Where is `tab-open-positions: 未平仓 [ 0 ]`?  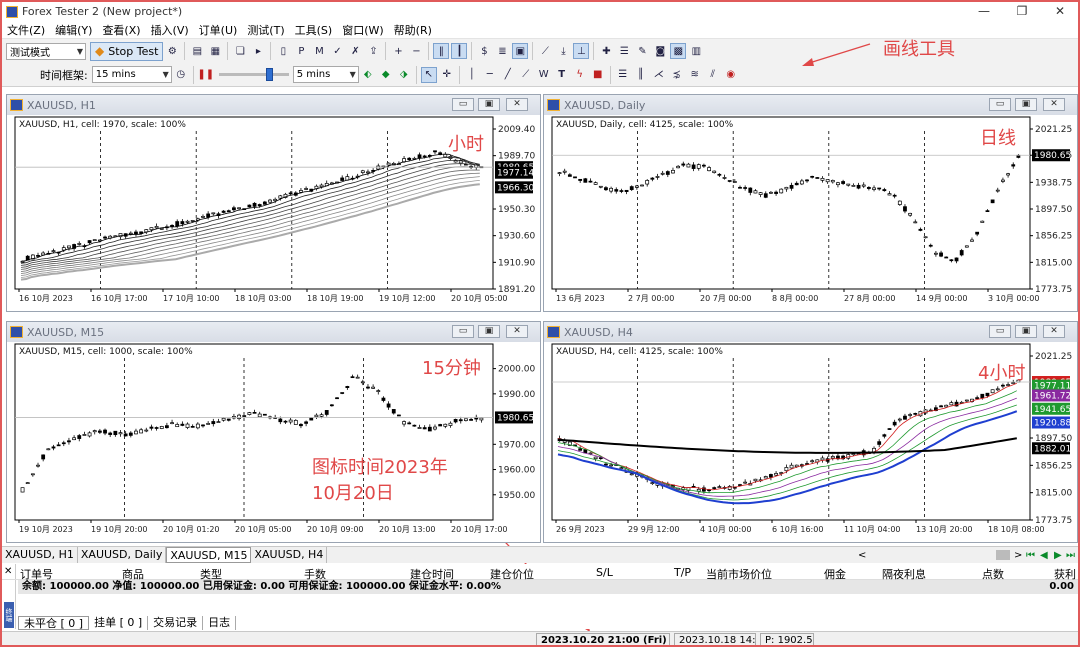 tab-open-positions: 未平仓 [ 0 ] is located at coordinates (54, 623).